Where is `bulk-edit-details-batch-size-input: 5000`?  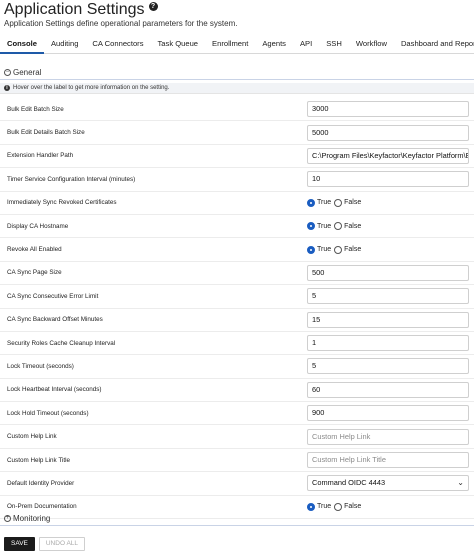 bulk-edit-details-batch-size-input: 5000 is located at coordinates (388, 132).